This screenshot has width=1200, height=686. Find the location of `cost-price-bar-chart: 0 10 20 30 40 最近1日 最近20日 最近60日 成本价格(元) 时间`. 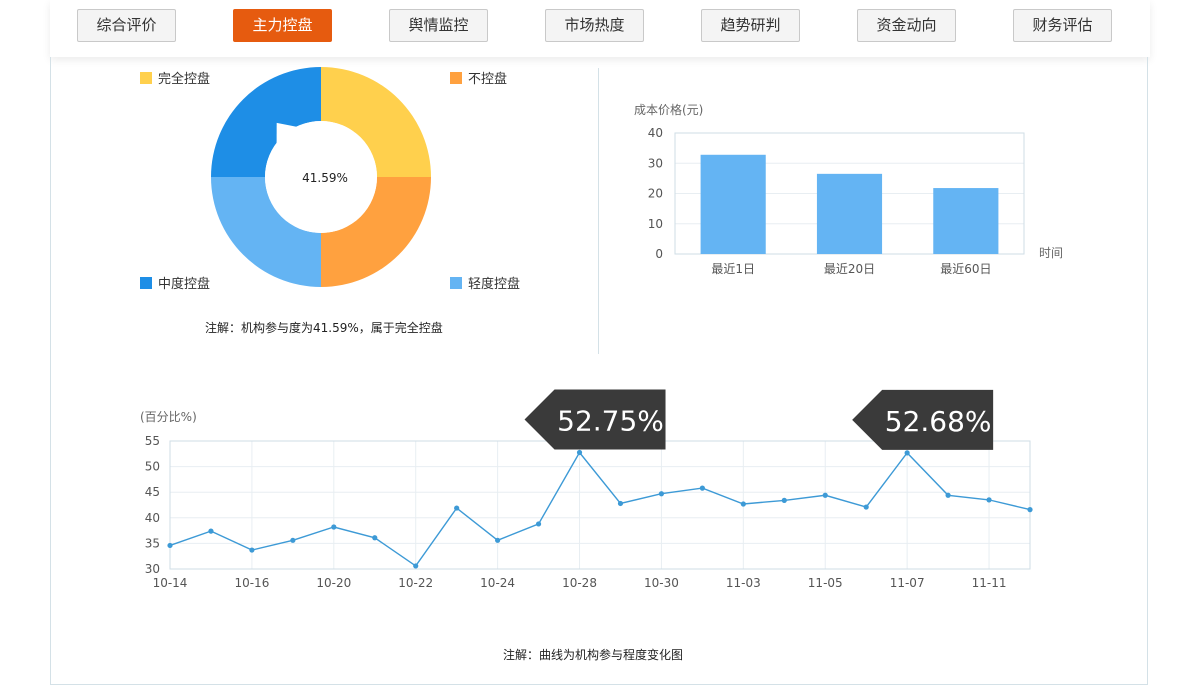

cost-price-bar-chart: 0 10 20 30 40 最近1日 最近20日 最近60日 成本价格(元) 时间 is located at coordinates (848, 189).